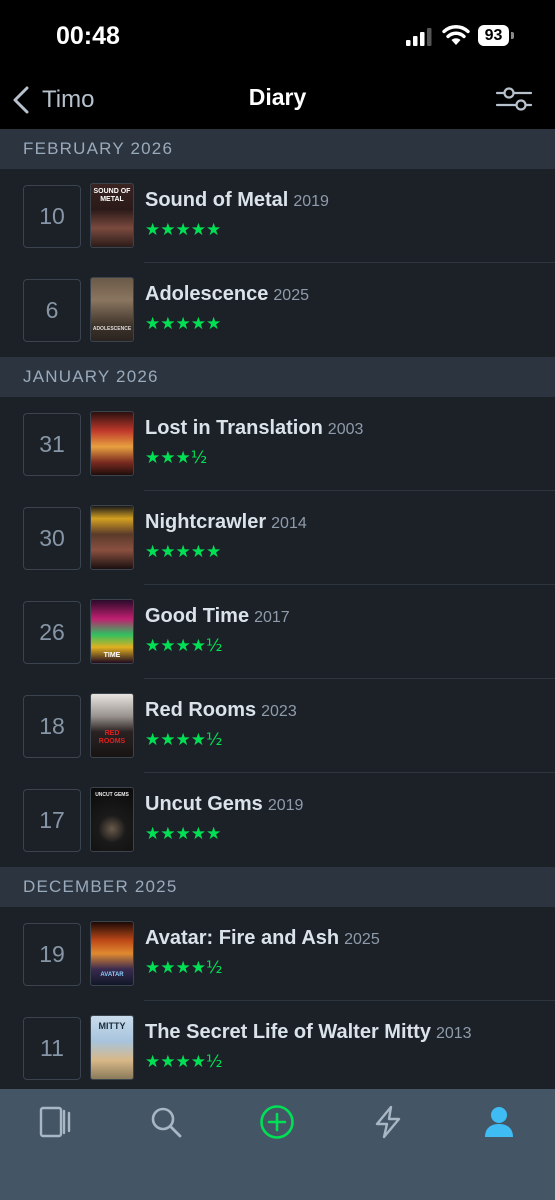 The height and width of the screenshot is (1200, 555). Describe the element at coordinates (242, 938) in the screenshot. I see `film-title: Avatar: Fire and Ash` at that location.